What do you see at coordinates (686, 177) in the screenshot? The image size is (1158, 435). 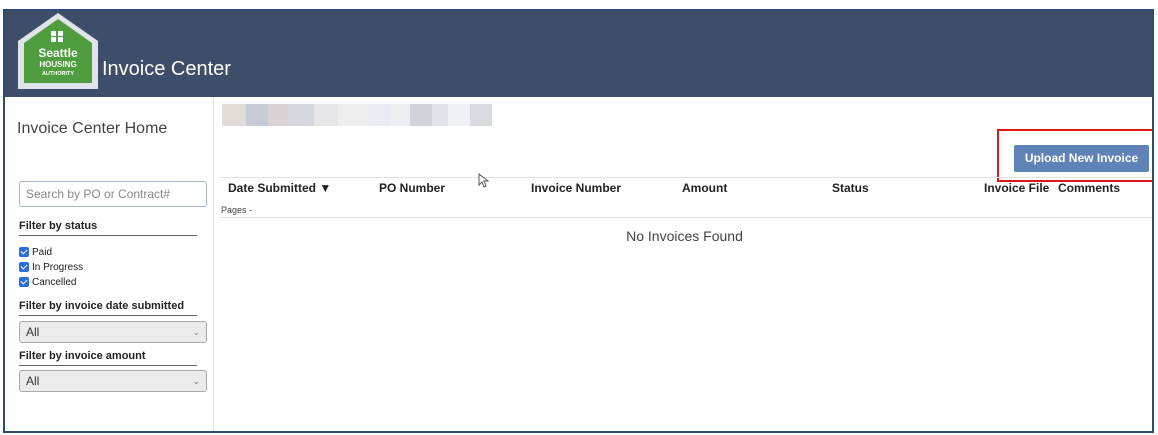 I see `table-top-divider` at bounding box center [686, 177].